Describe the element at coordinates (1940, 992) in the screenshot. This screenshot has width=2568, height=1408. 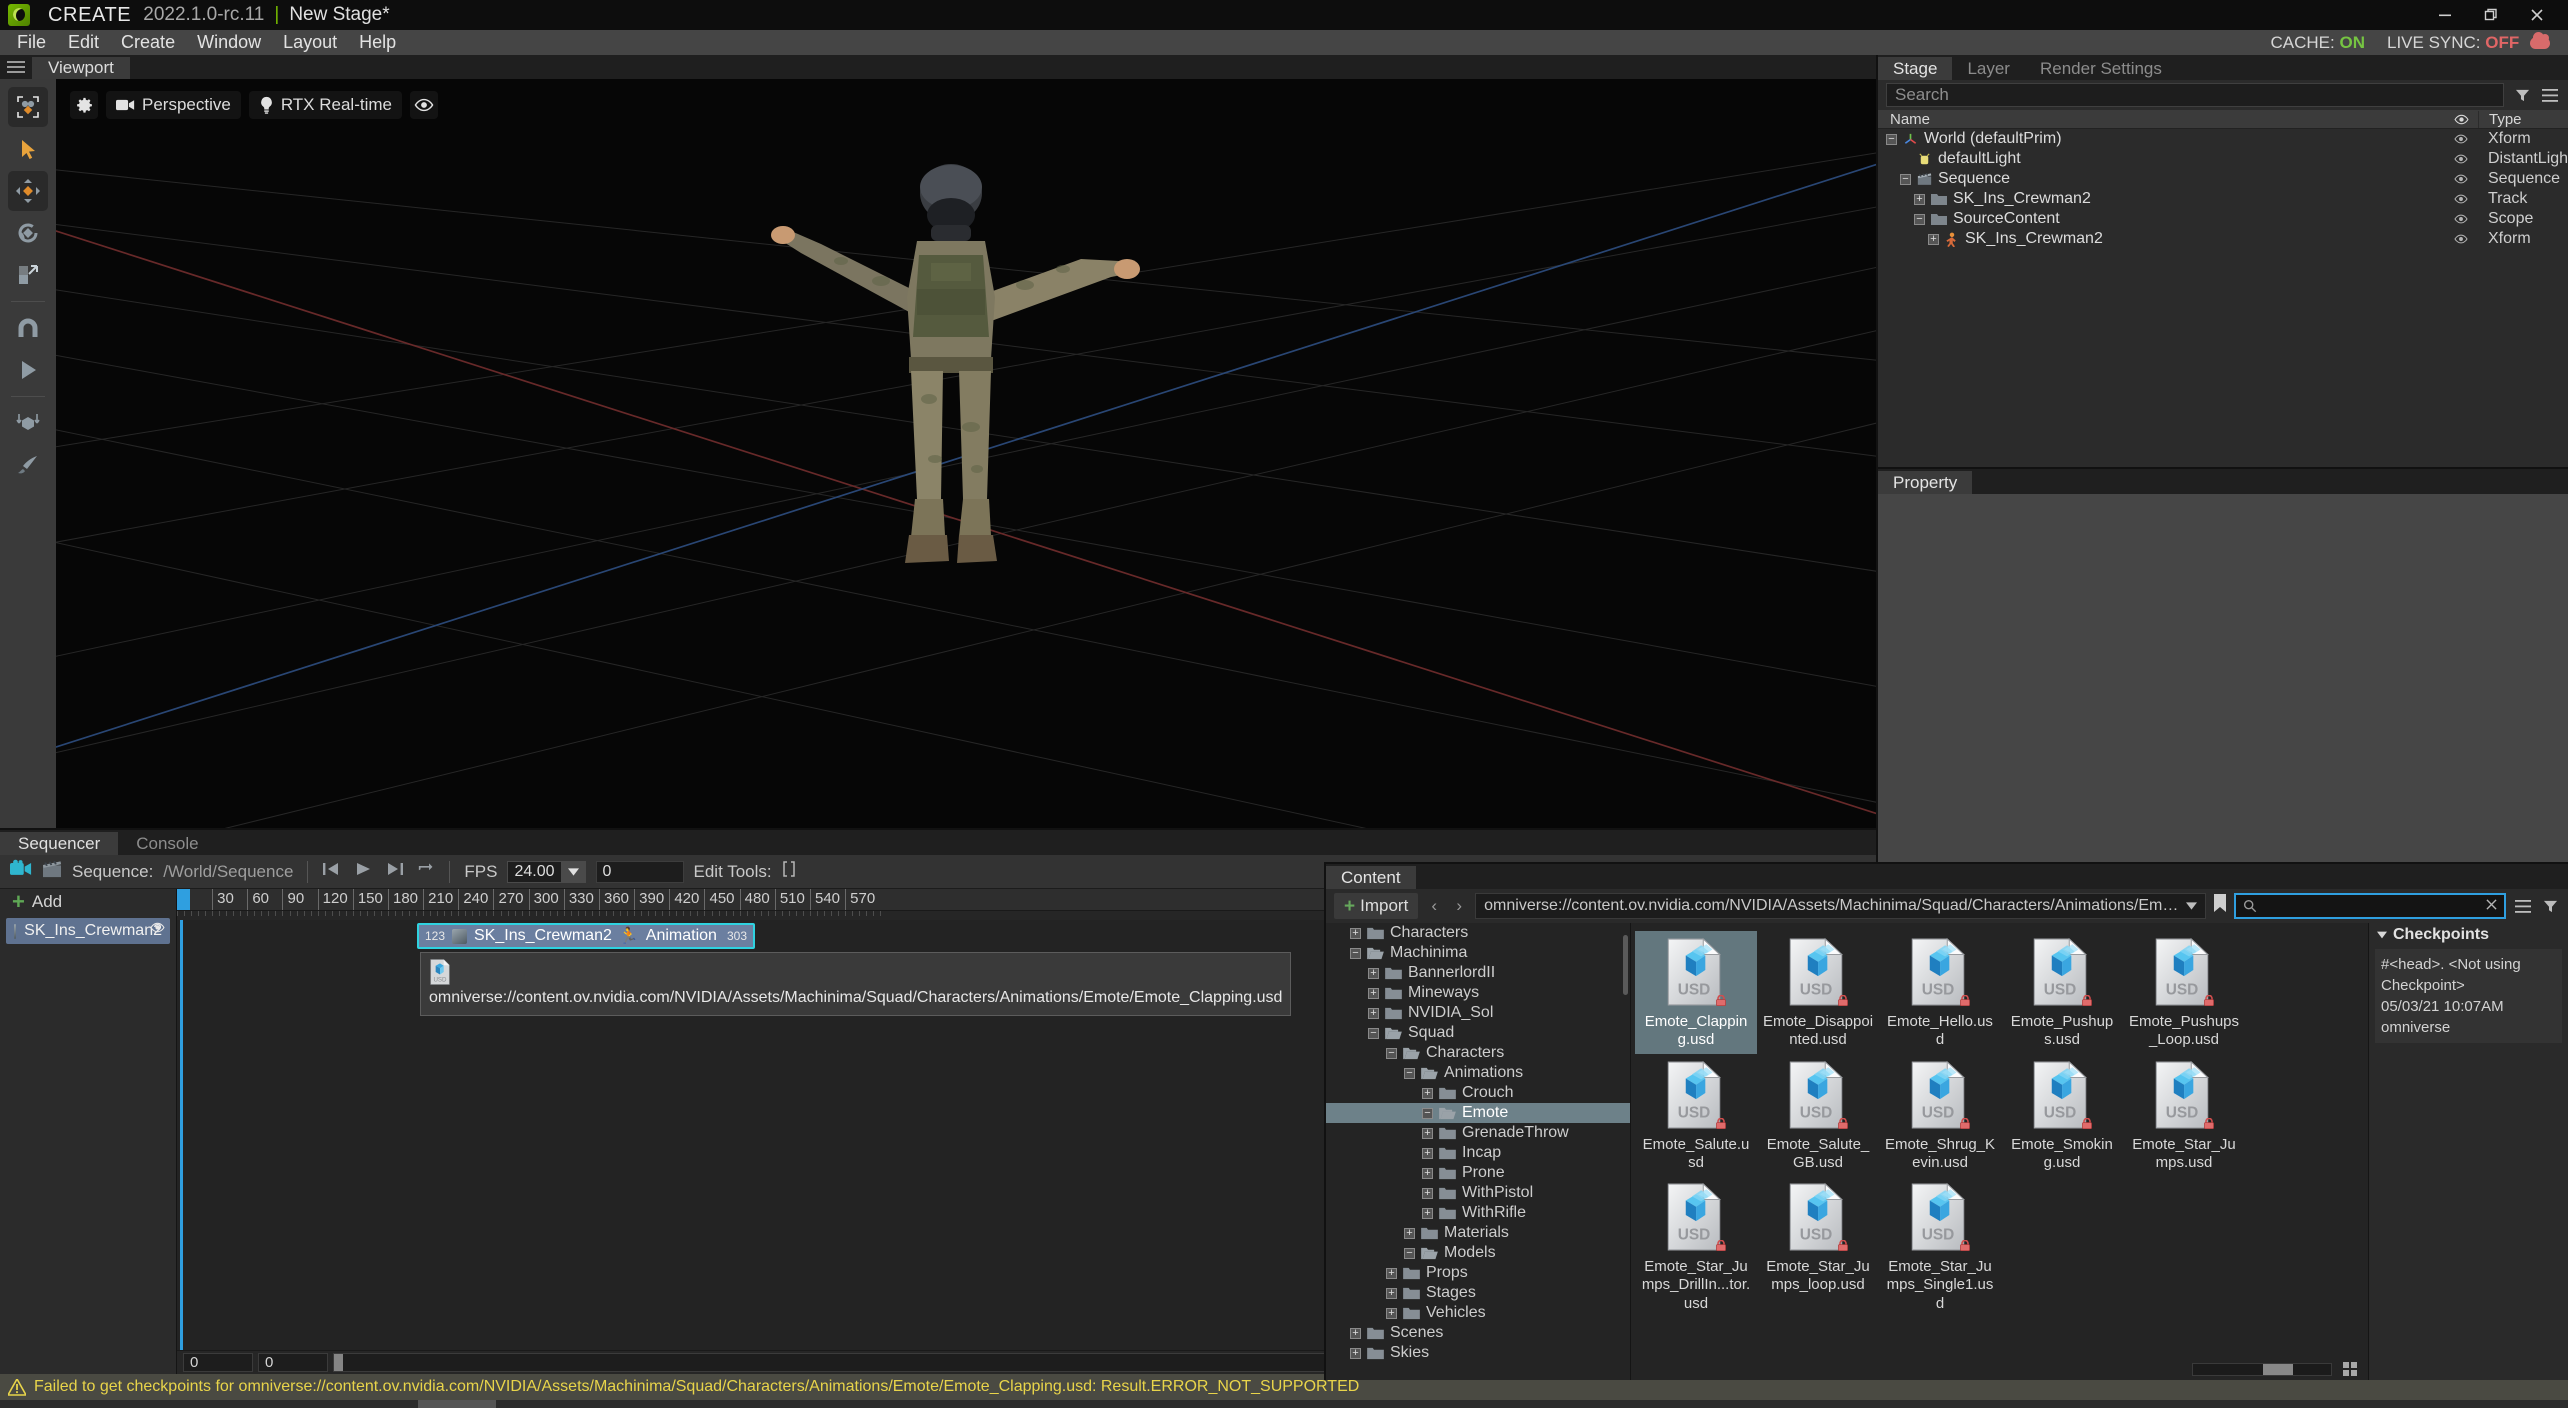
I see `asset-item: USD Emote_Hello.usd` at that location.